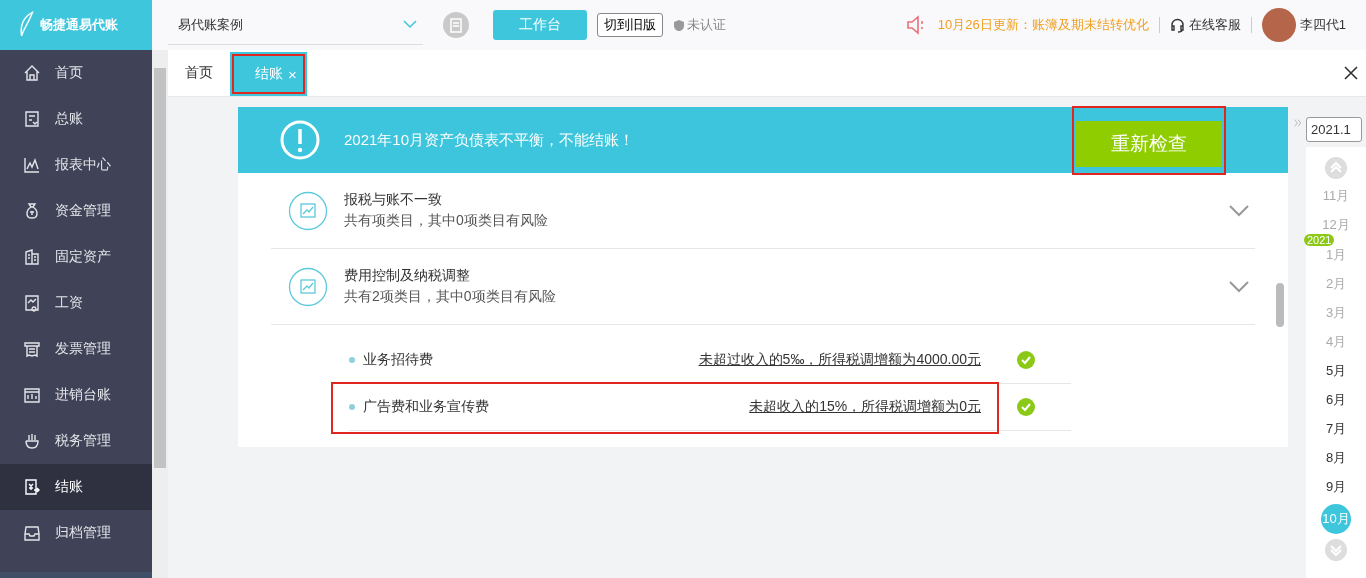 This screenshot has width=1366, height=578. Describe the element at coordinates (32, 211) in the screenshot. I see `money-bag-icon` at that location.